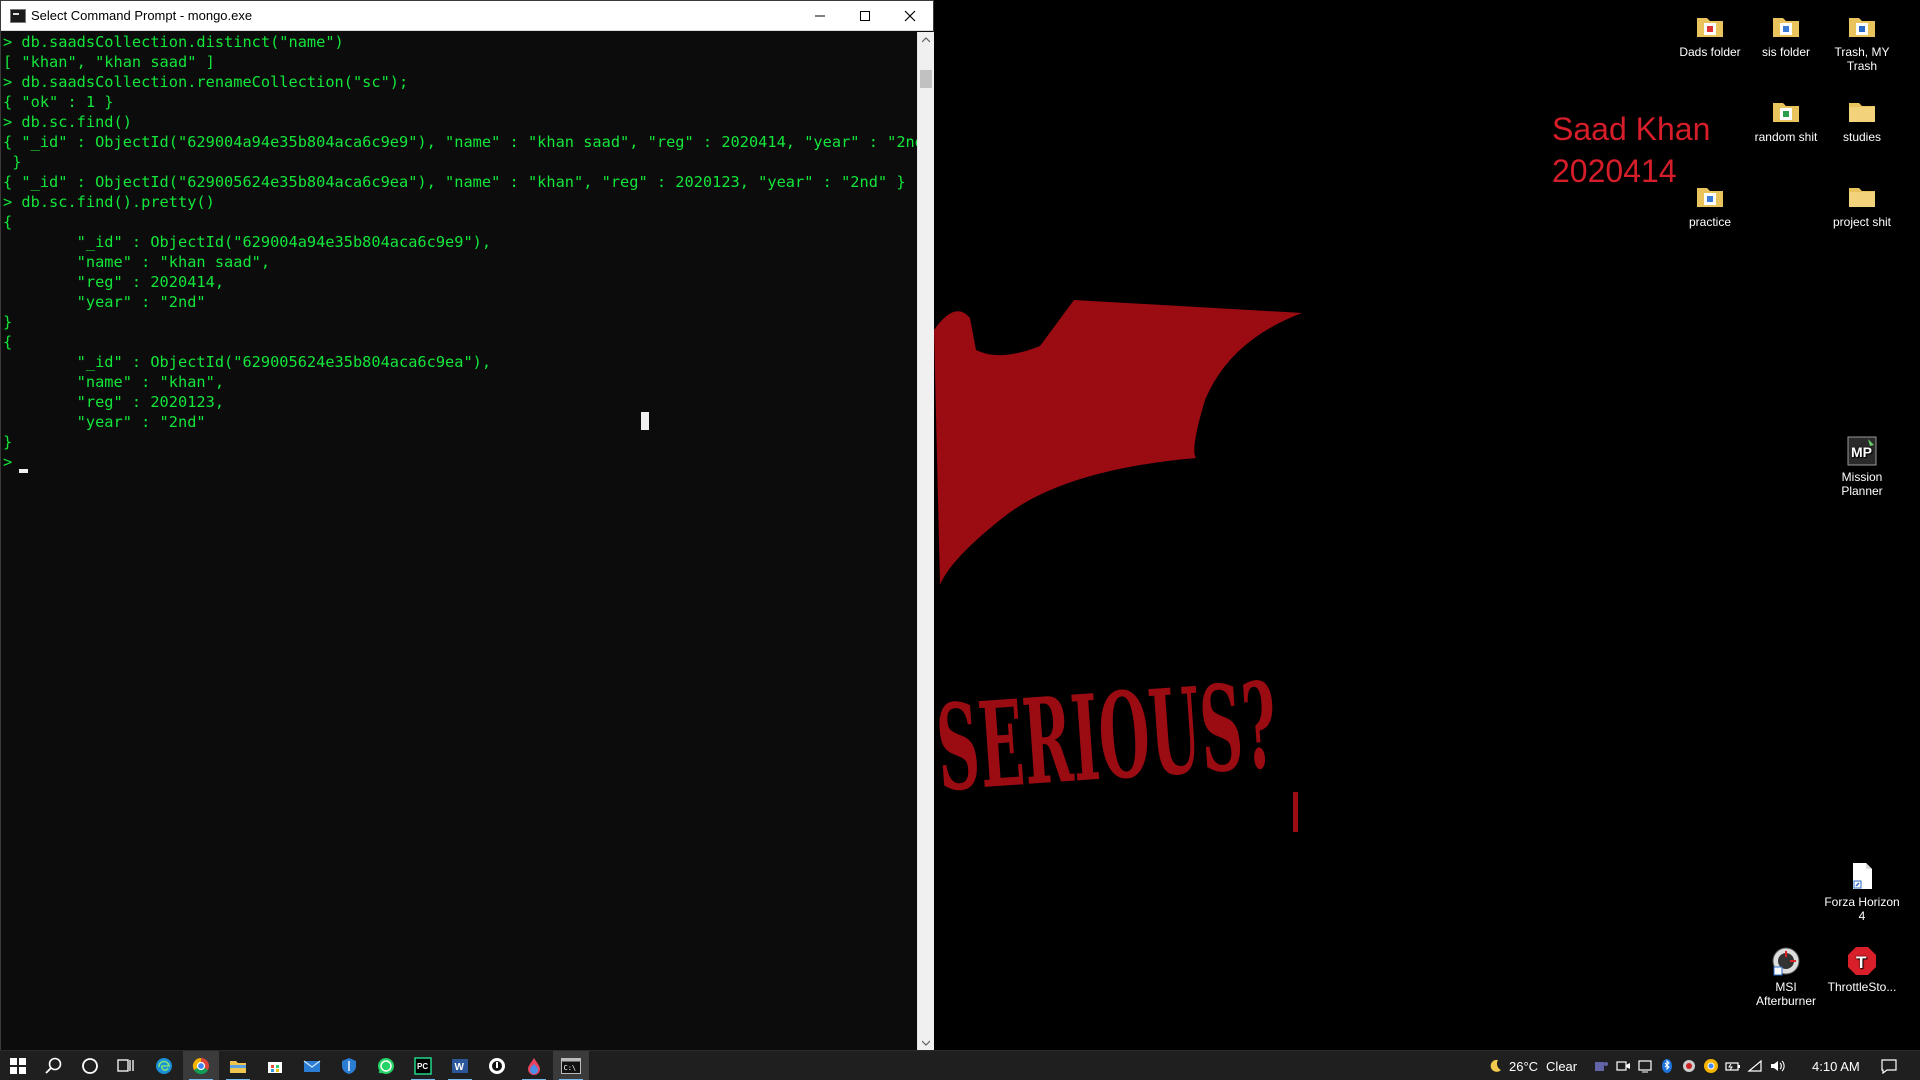 This screenshot has width=1920, height=1080. I want to click on cortana-button, so click(90, 1065).